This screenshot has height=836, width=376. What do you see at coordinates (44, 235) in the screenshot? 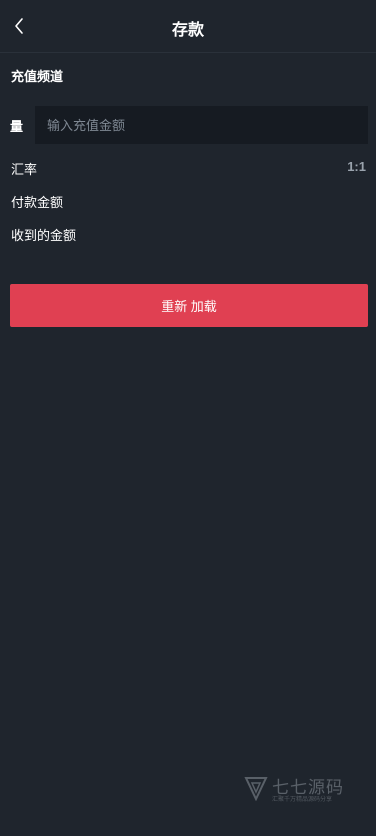
I see `received-amount-label: 收到的金额` at bounding box center [44, 235].